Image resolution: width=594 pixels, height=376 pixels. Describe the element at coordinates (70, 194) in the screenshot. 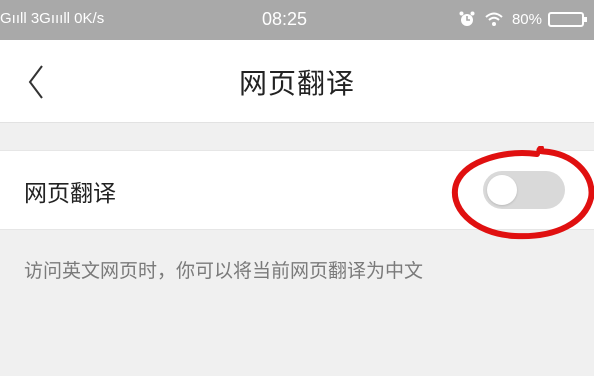

I see `setting-label: 网页翻译` at that location.